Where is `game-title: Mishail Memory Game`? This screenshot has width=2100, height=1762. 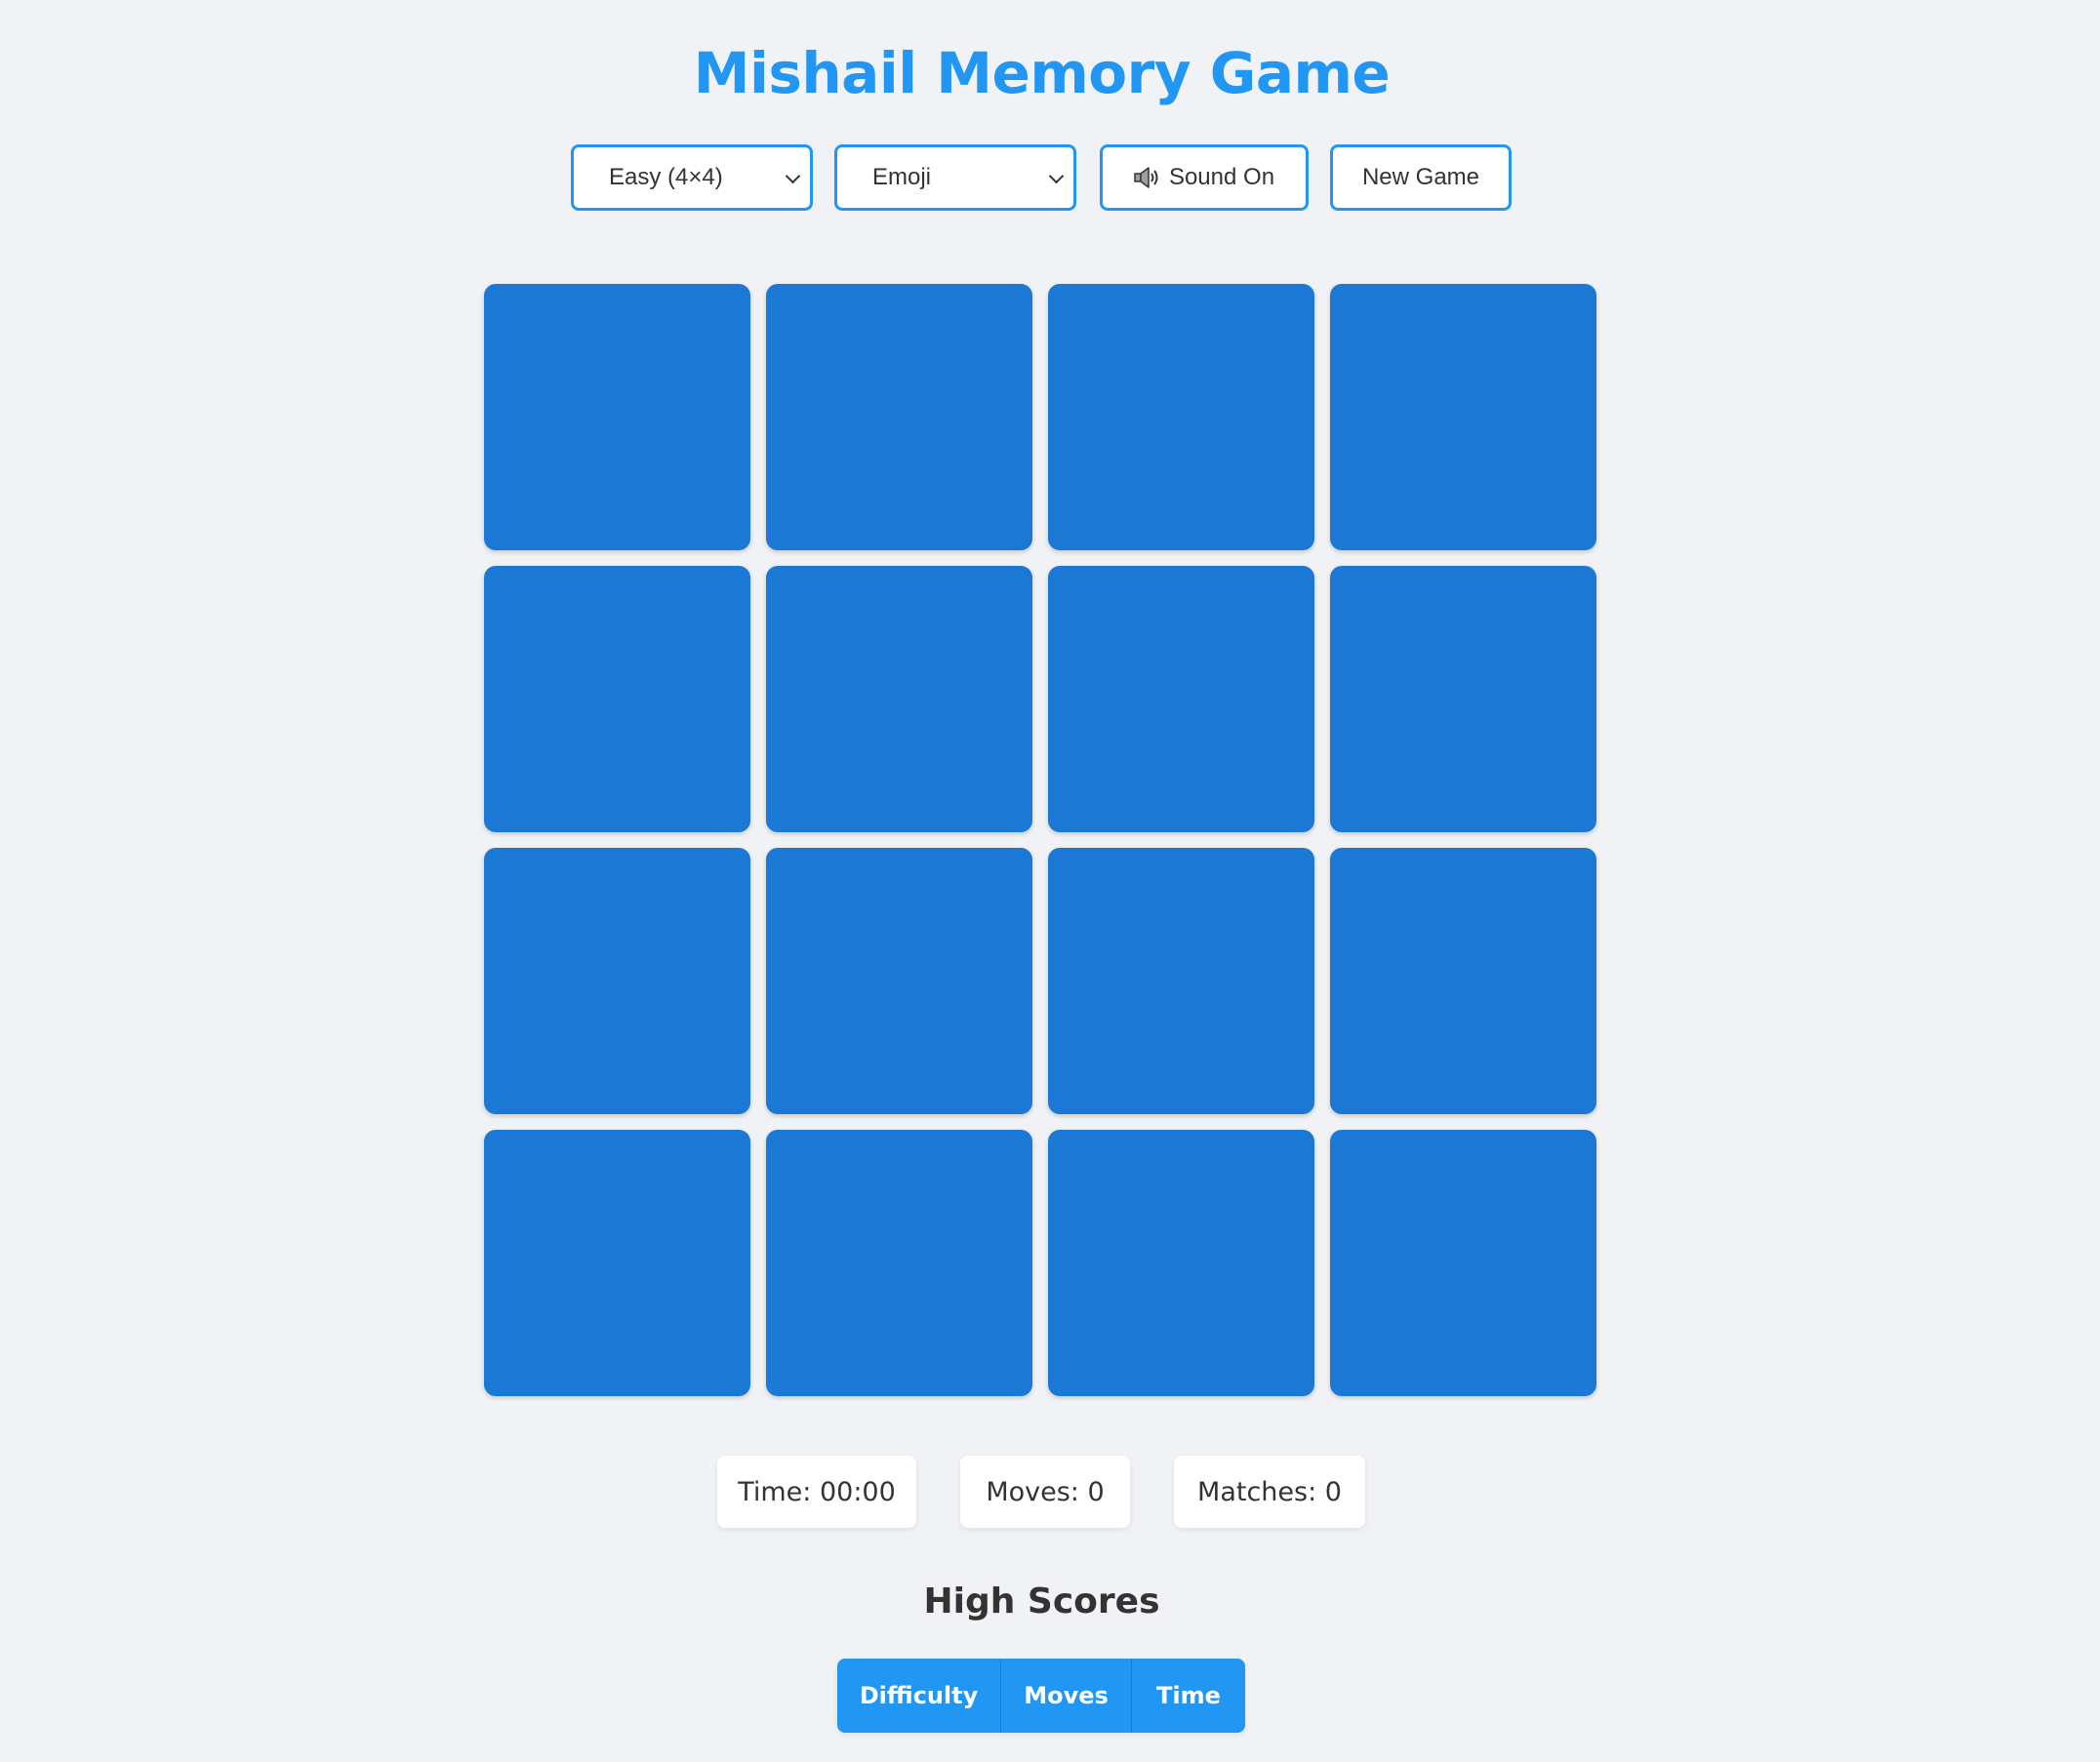 game-title: Mishail Memory Game is located at coordinates (1042, 73).